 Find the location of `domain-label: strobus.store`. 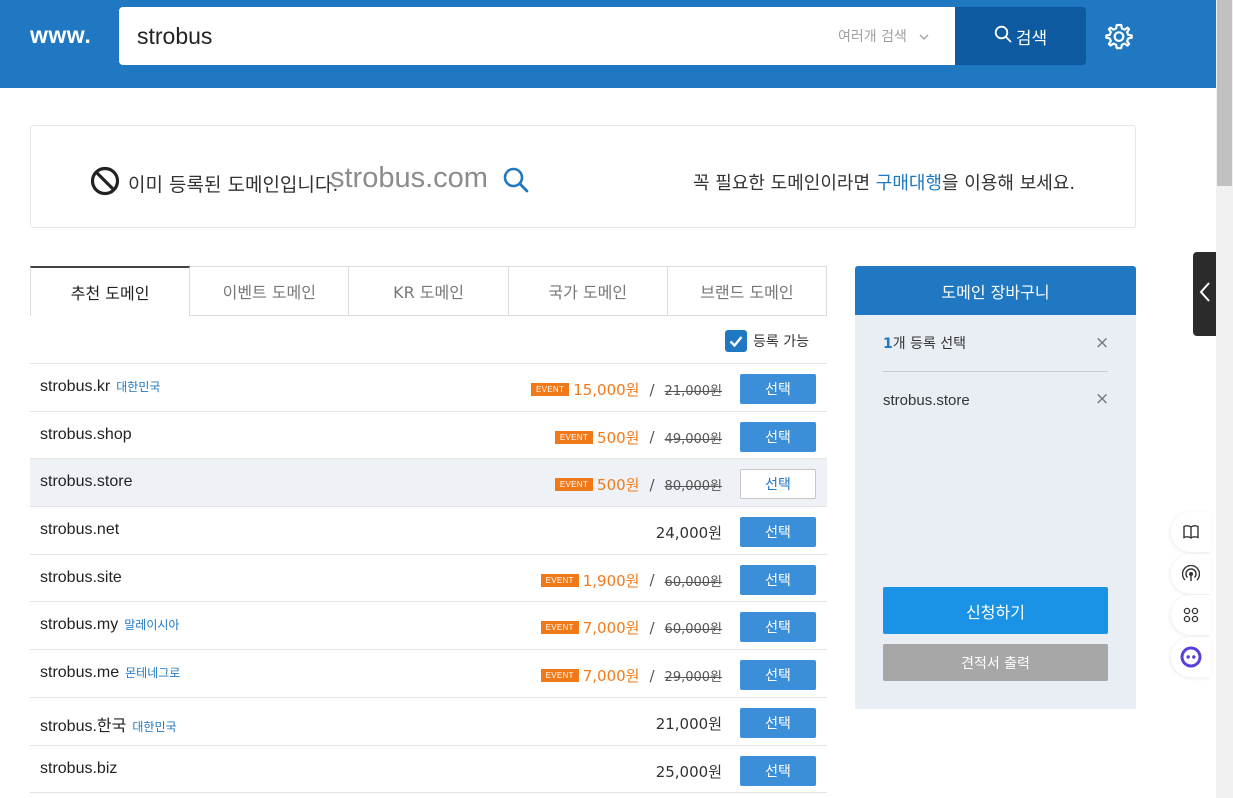

domain-label: strobus.store is located at coordinates (86, 482).